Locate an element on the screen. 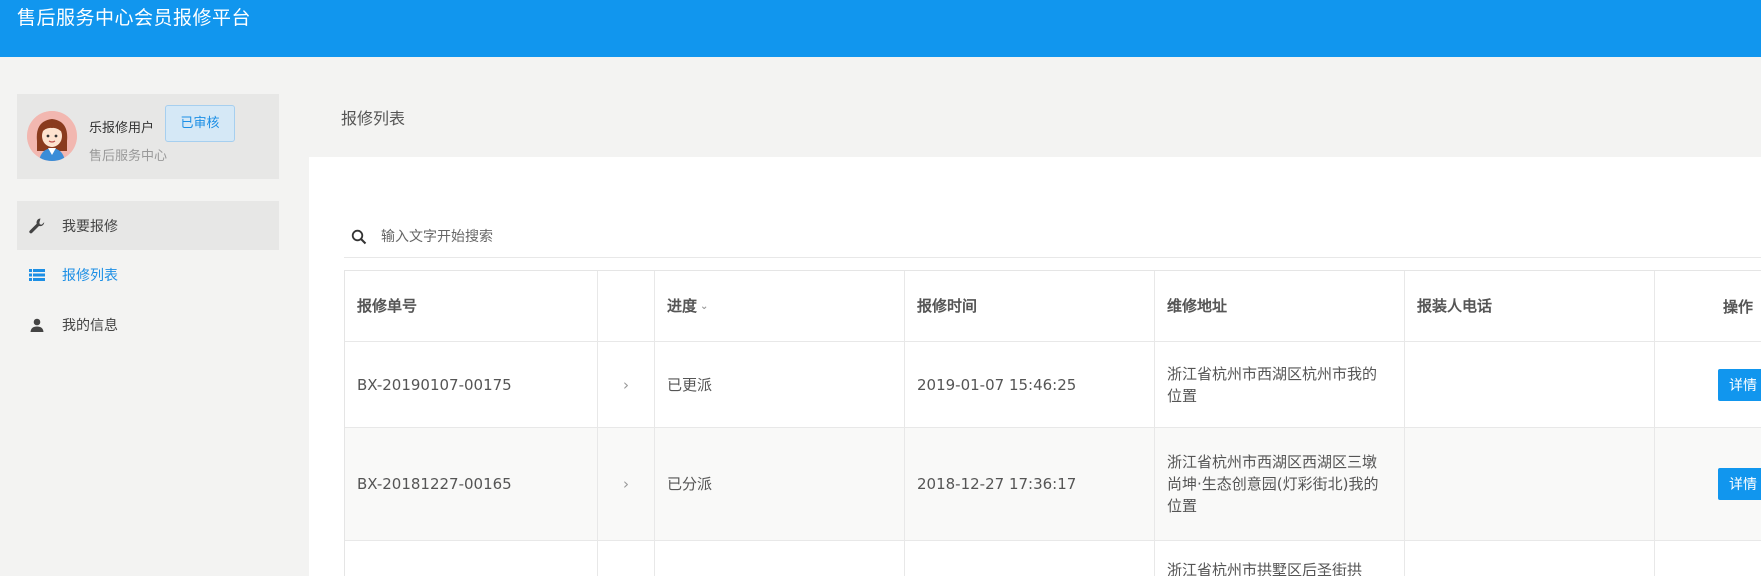 The height and width of the screenshot is (576, 1761). search-icon is located at coordinates (359, 237).